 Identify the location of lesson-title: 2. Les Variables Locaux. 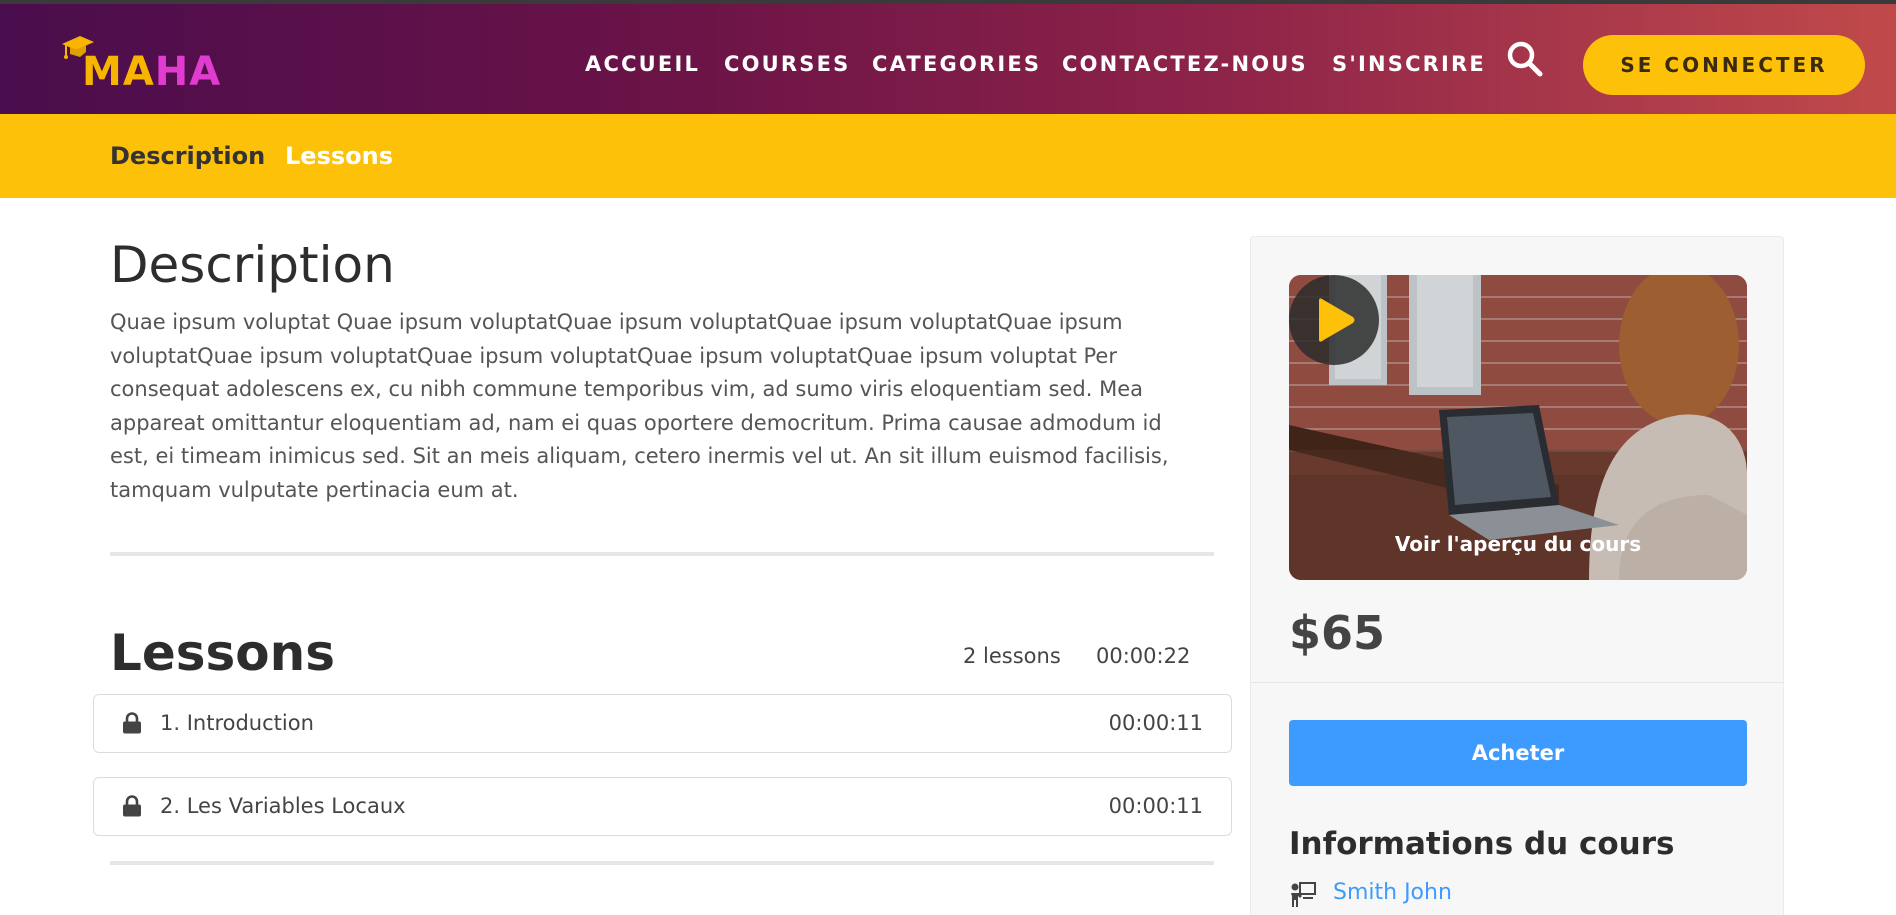
(283, 806).